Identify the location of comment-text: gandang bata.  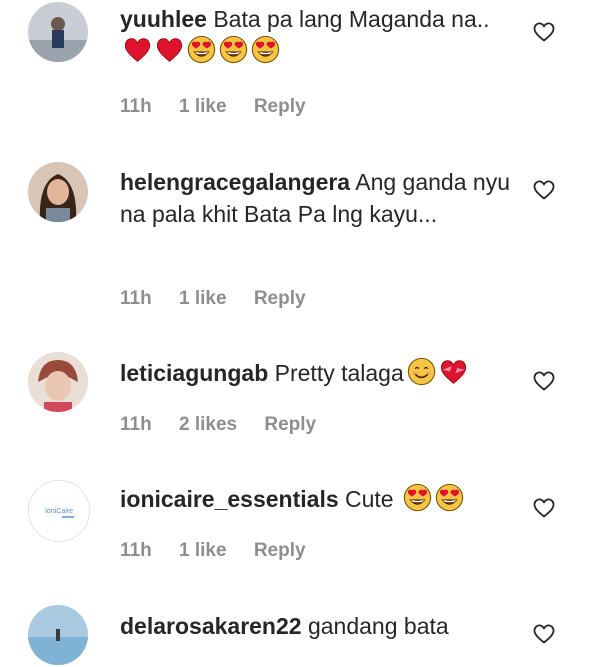
(378, 626).